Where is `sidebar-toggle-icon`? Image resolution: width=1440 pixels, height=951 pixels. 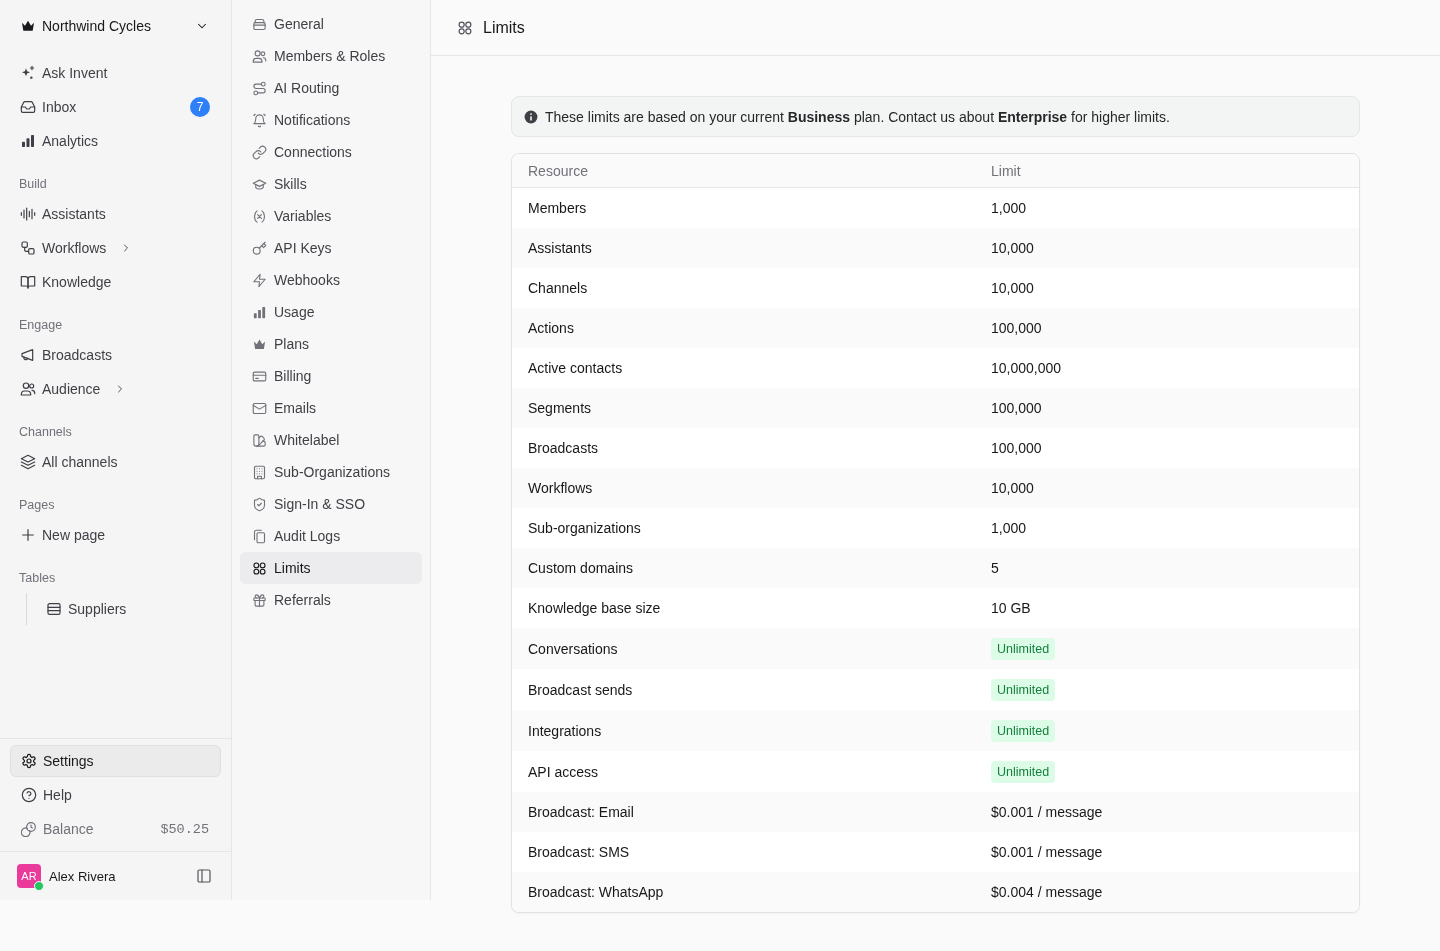
sidebar-toggle-icon is located at coordinates (204, 876).